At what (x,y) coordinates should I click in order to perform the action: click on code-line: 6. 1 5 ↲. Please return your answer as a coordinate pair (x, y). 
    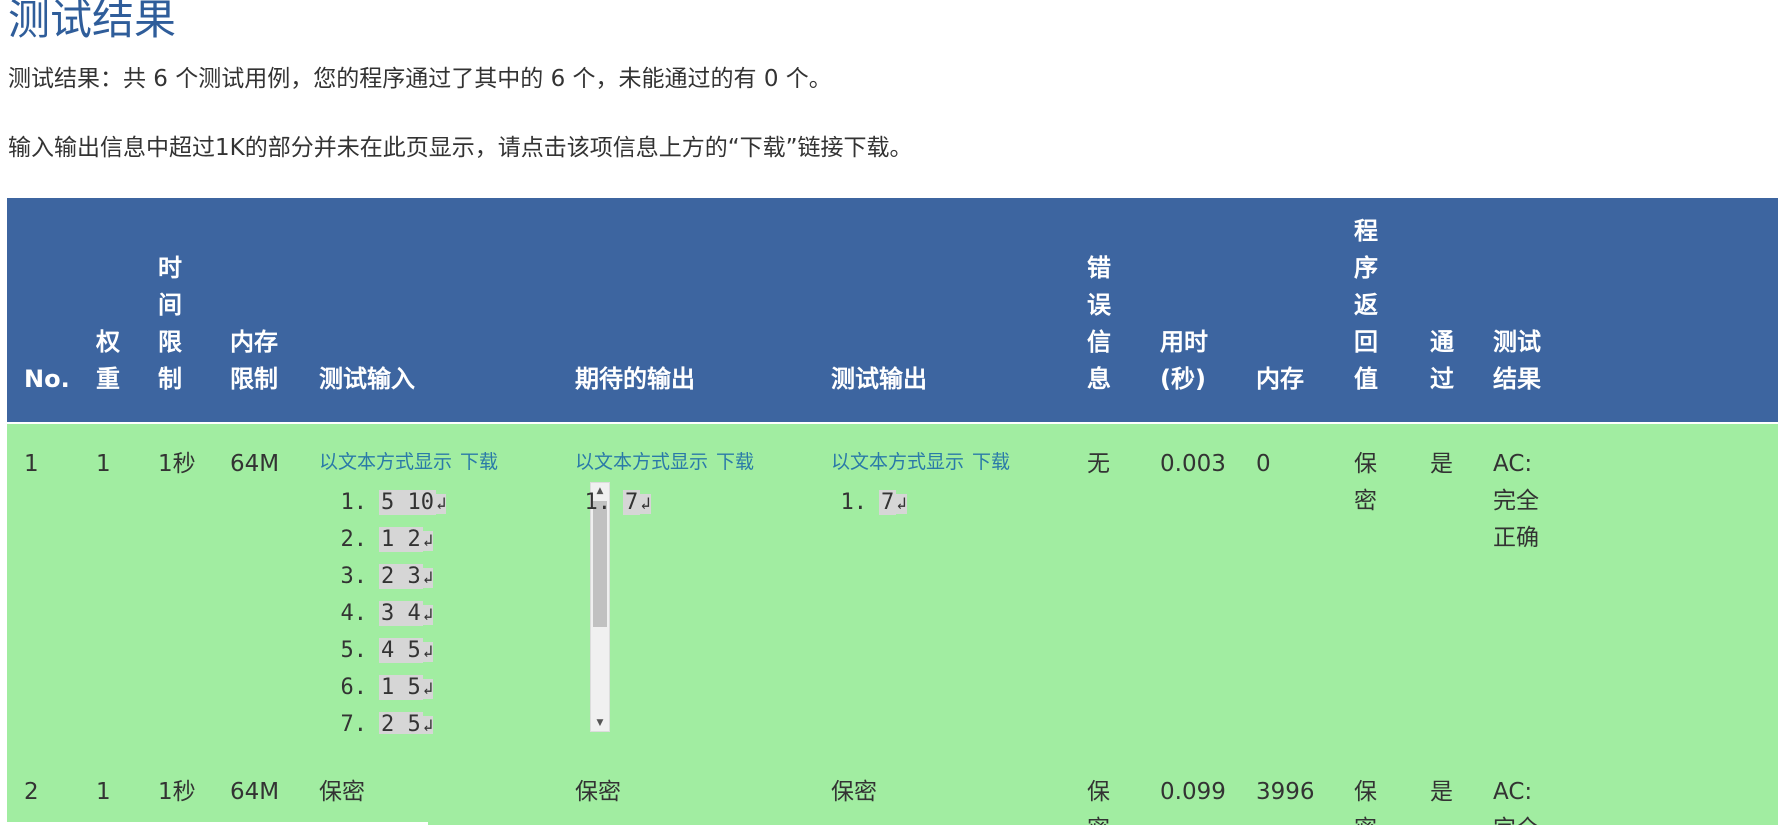
    Looking at the image, I should click on (445, 687).